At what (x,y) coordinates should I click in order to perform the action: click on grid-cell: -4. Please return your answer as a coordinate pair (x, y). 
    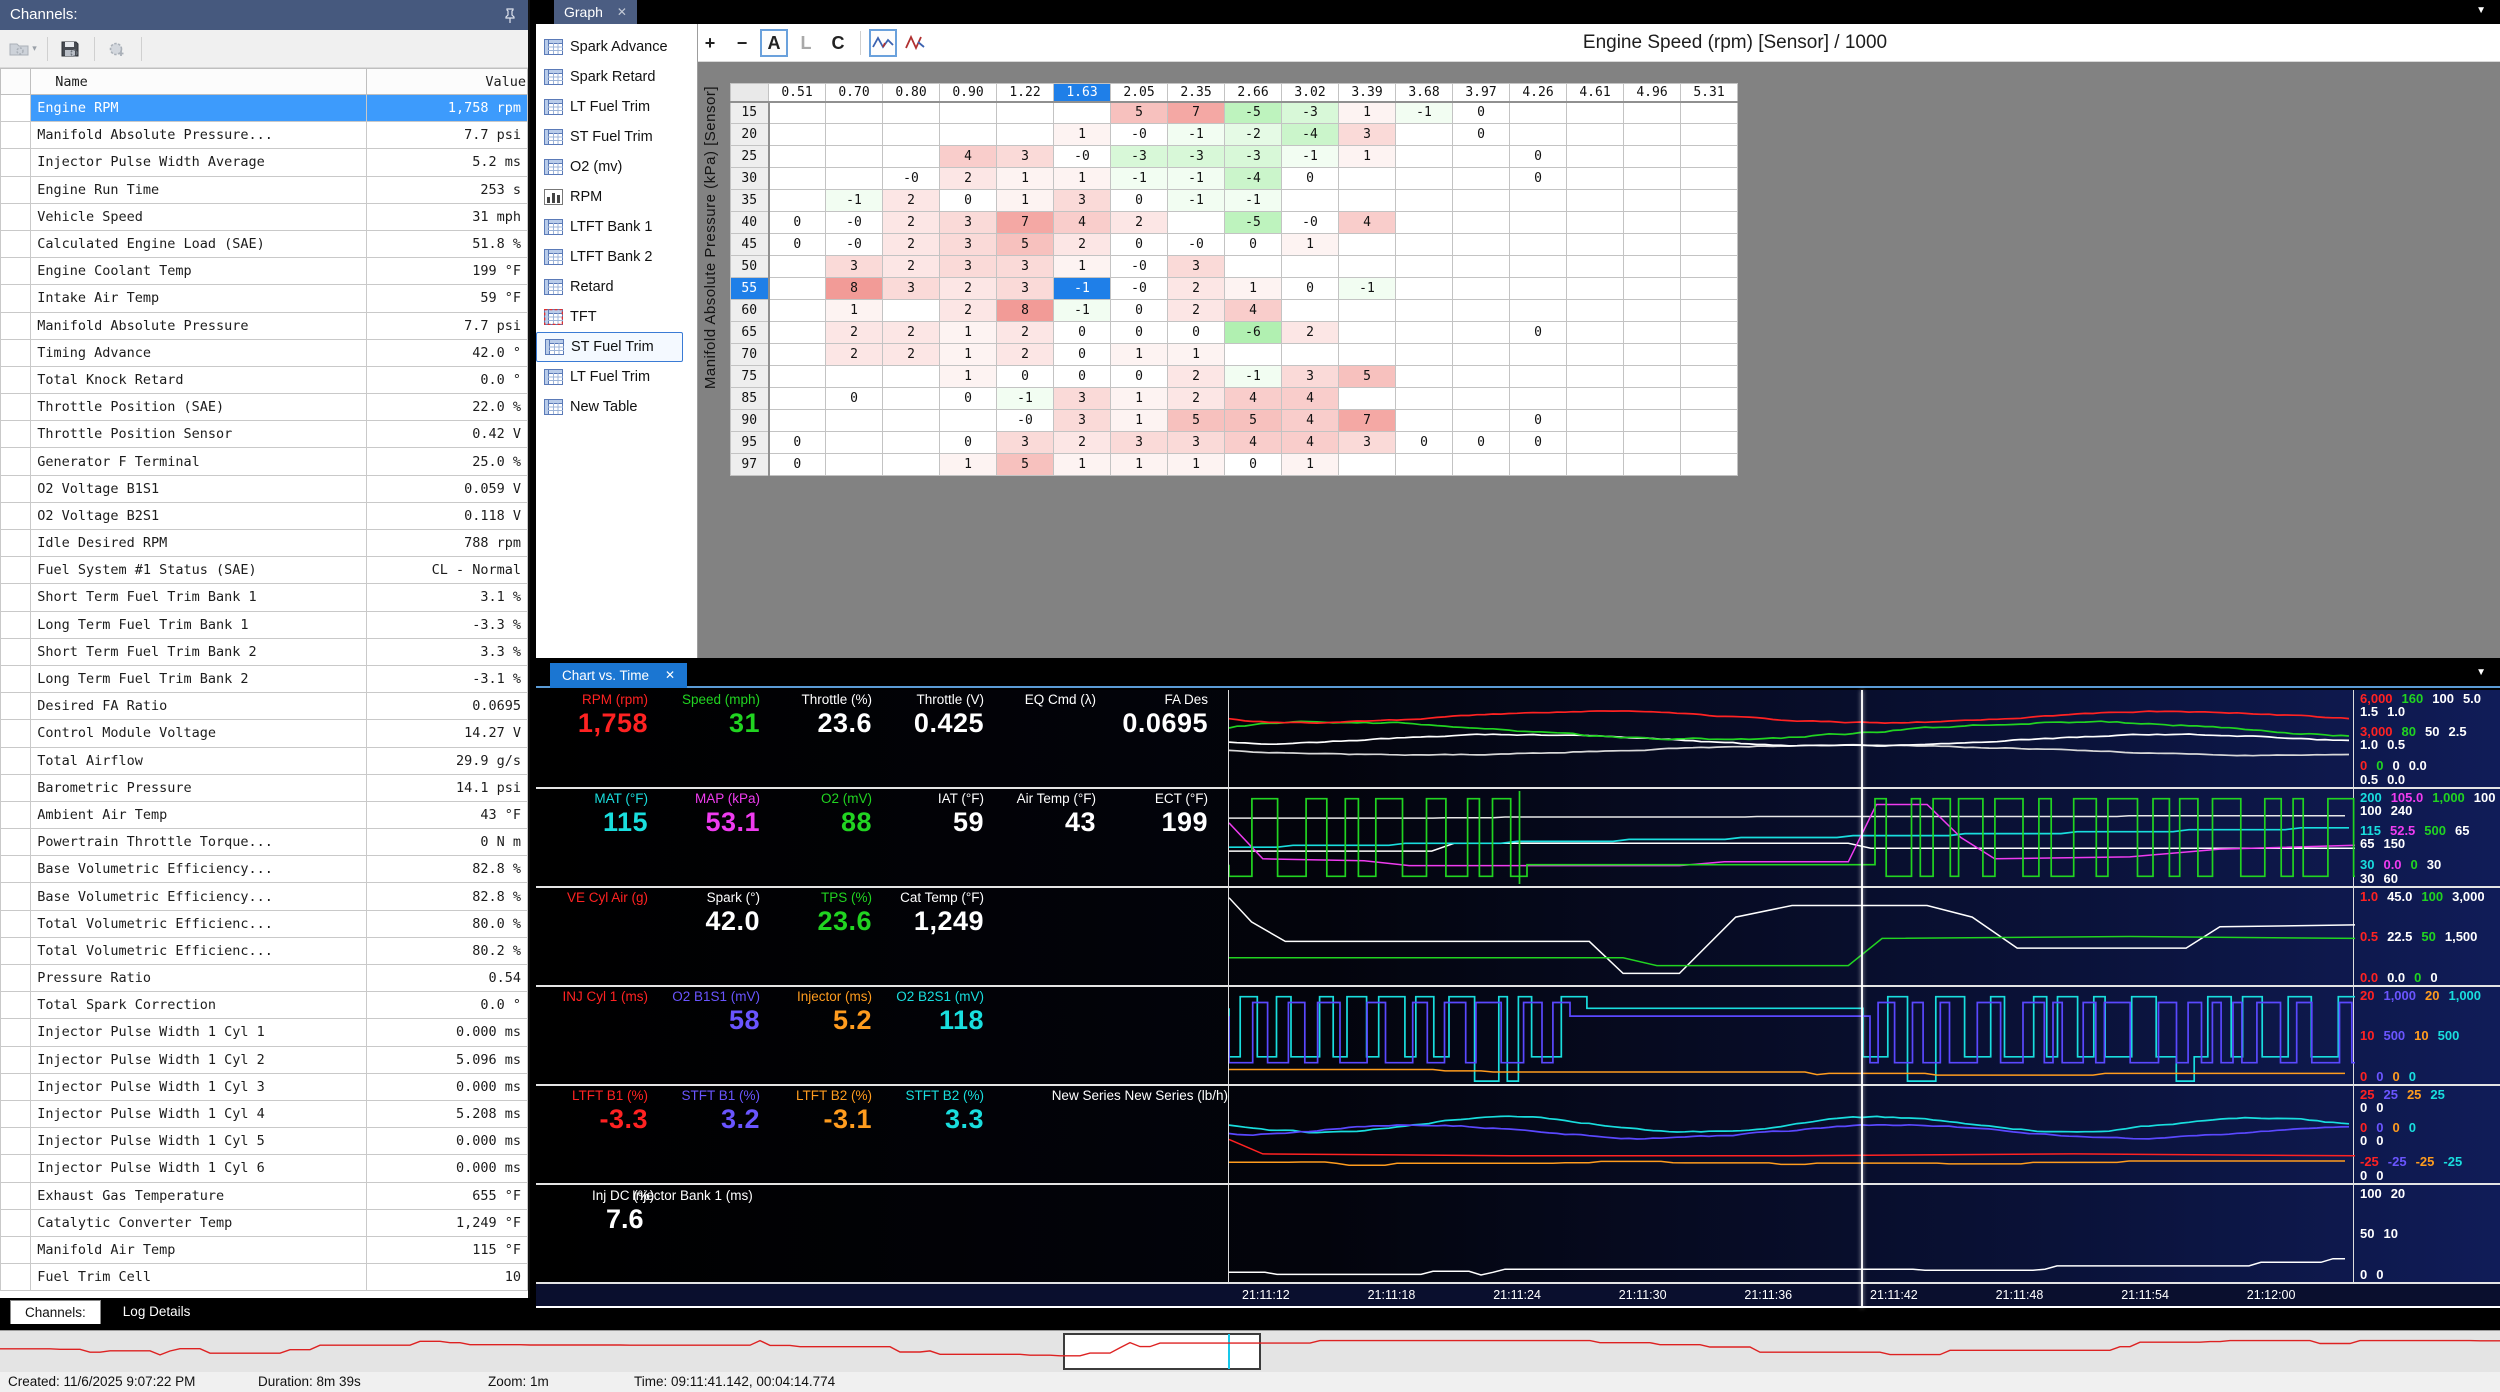
    Looking at the image, I should click on (1310, 134).